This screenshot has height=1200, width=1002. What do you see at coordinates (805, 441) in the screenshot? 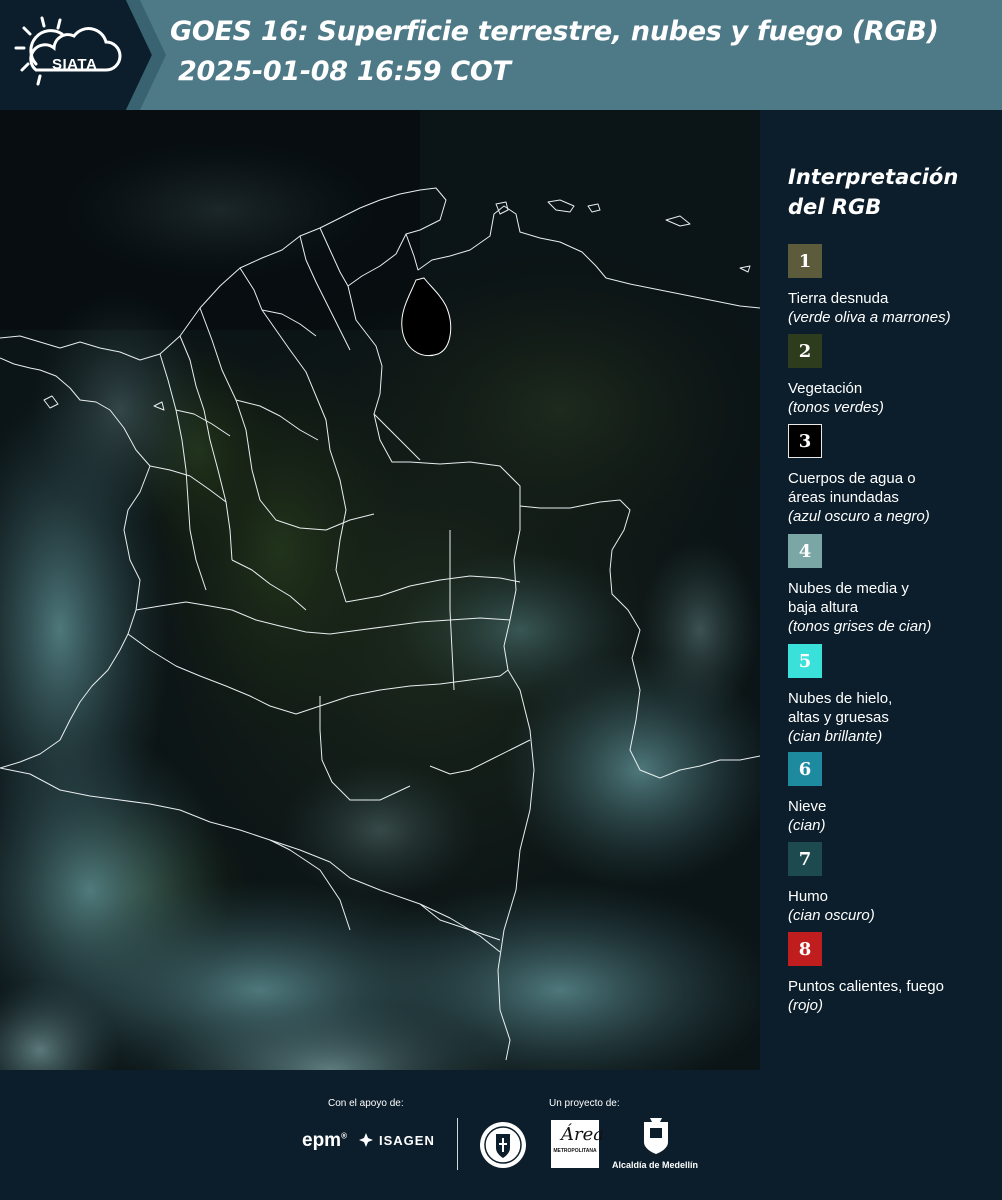
I see `legend-swatch: 3` at bounding box center [805, 441].